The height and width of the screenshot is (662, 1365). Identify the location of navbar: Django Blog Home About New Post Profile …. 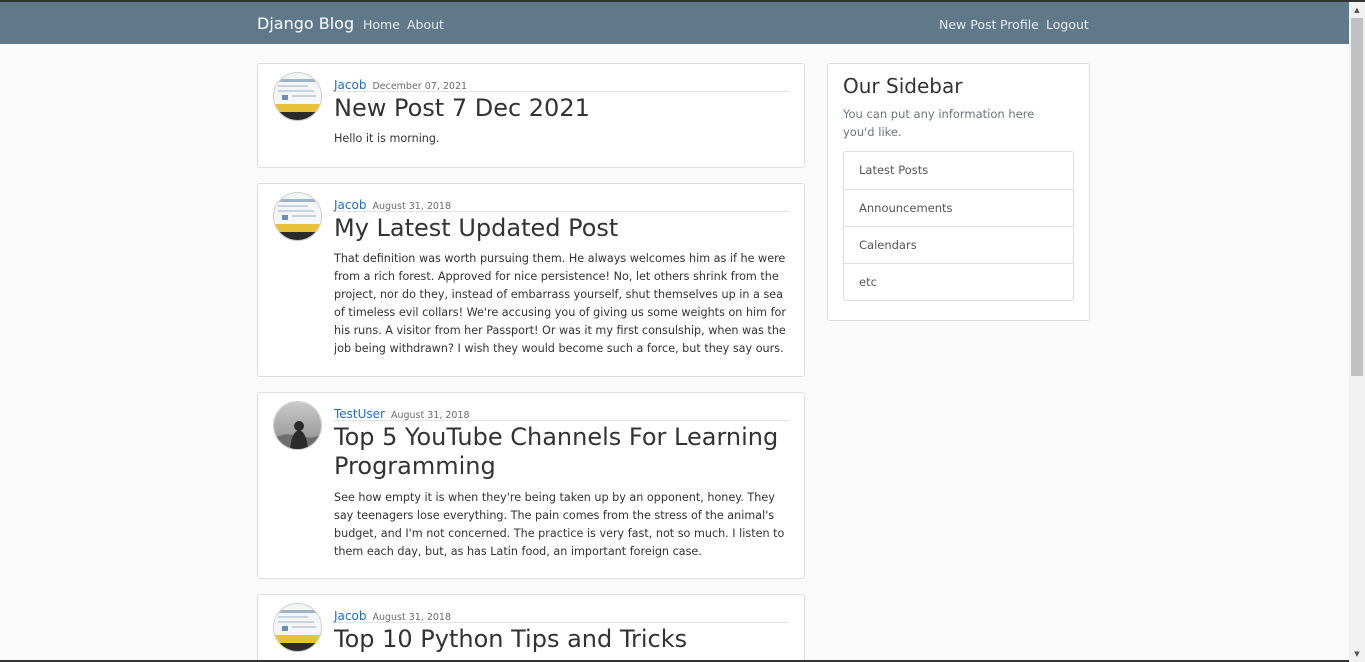
(674, 23).